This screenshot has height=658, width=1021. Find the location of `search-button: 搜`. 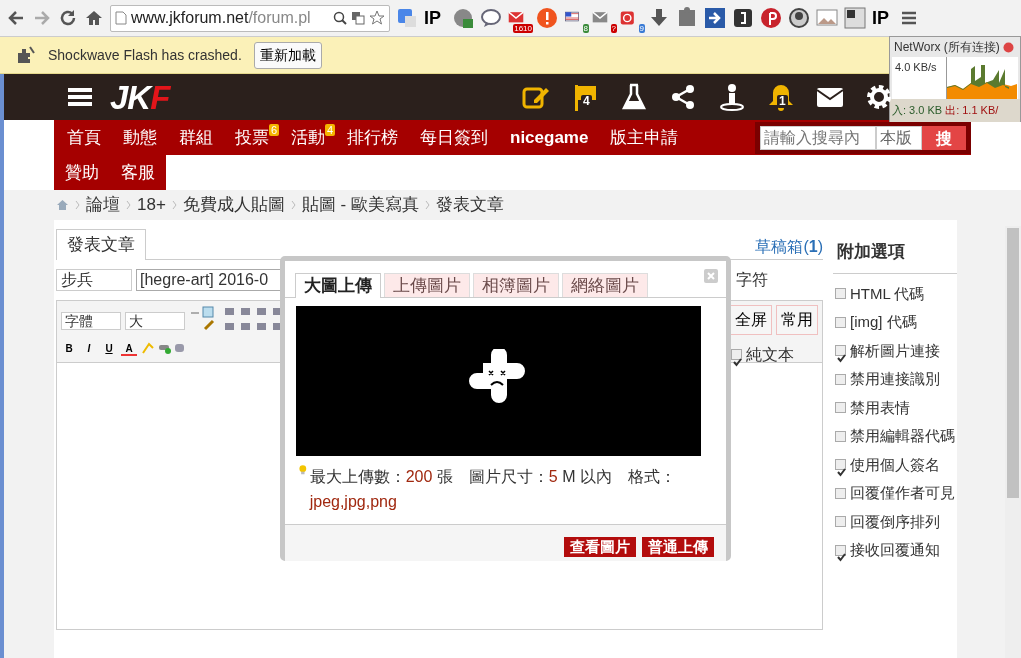

search-button: 搜 is located at coordinates (944, 137).